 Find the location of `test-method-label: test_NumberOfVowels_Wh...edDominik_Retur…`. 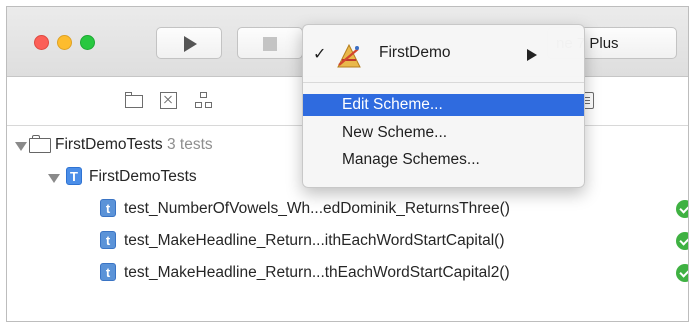

test-method-label: test_NumberOfVowels_Wh...edDominik_Retur… is located at coordinates (317, 208).